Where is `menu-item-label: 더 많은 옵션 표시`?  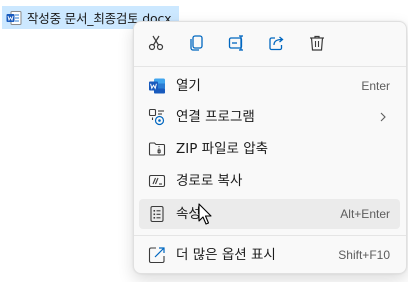 menu-item-label: 더 많은 옵션 표시 is located at coordinates (226, 255).